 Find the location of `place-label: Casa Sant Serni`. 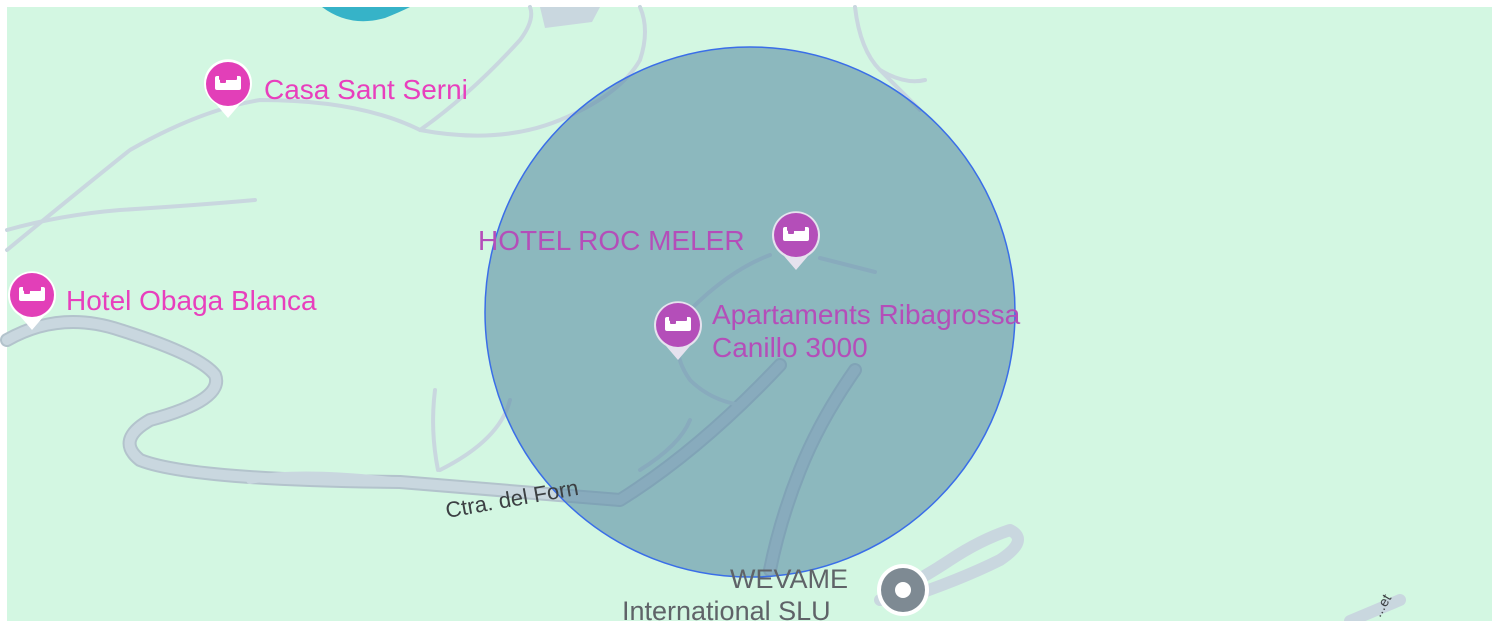

place-label: Casa Sant Serni is located at coordinates (366, 89).